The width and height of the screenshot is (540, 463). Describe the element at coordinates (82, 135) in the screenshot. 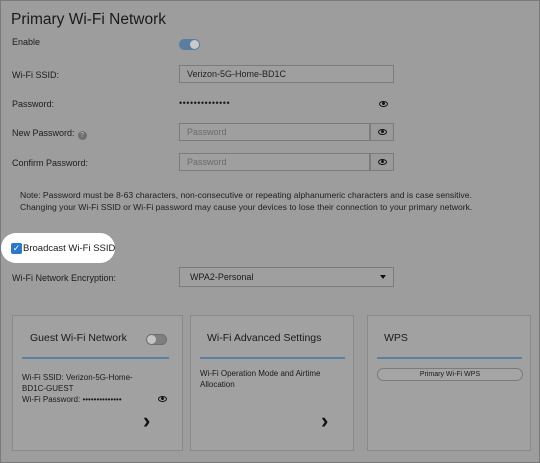

I see `help-icon: ?` at that location.